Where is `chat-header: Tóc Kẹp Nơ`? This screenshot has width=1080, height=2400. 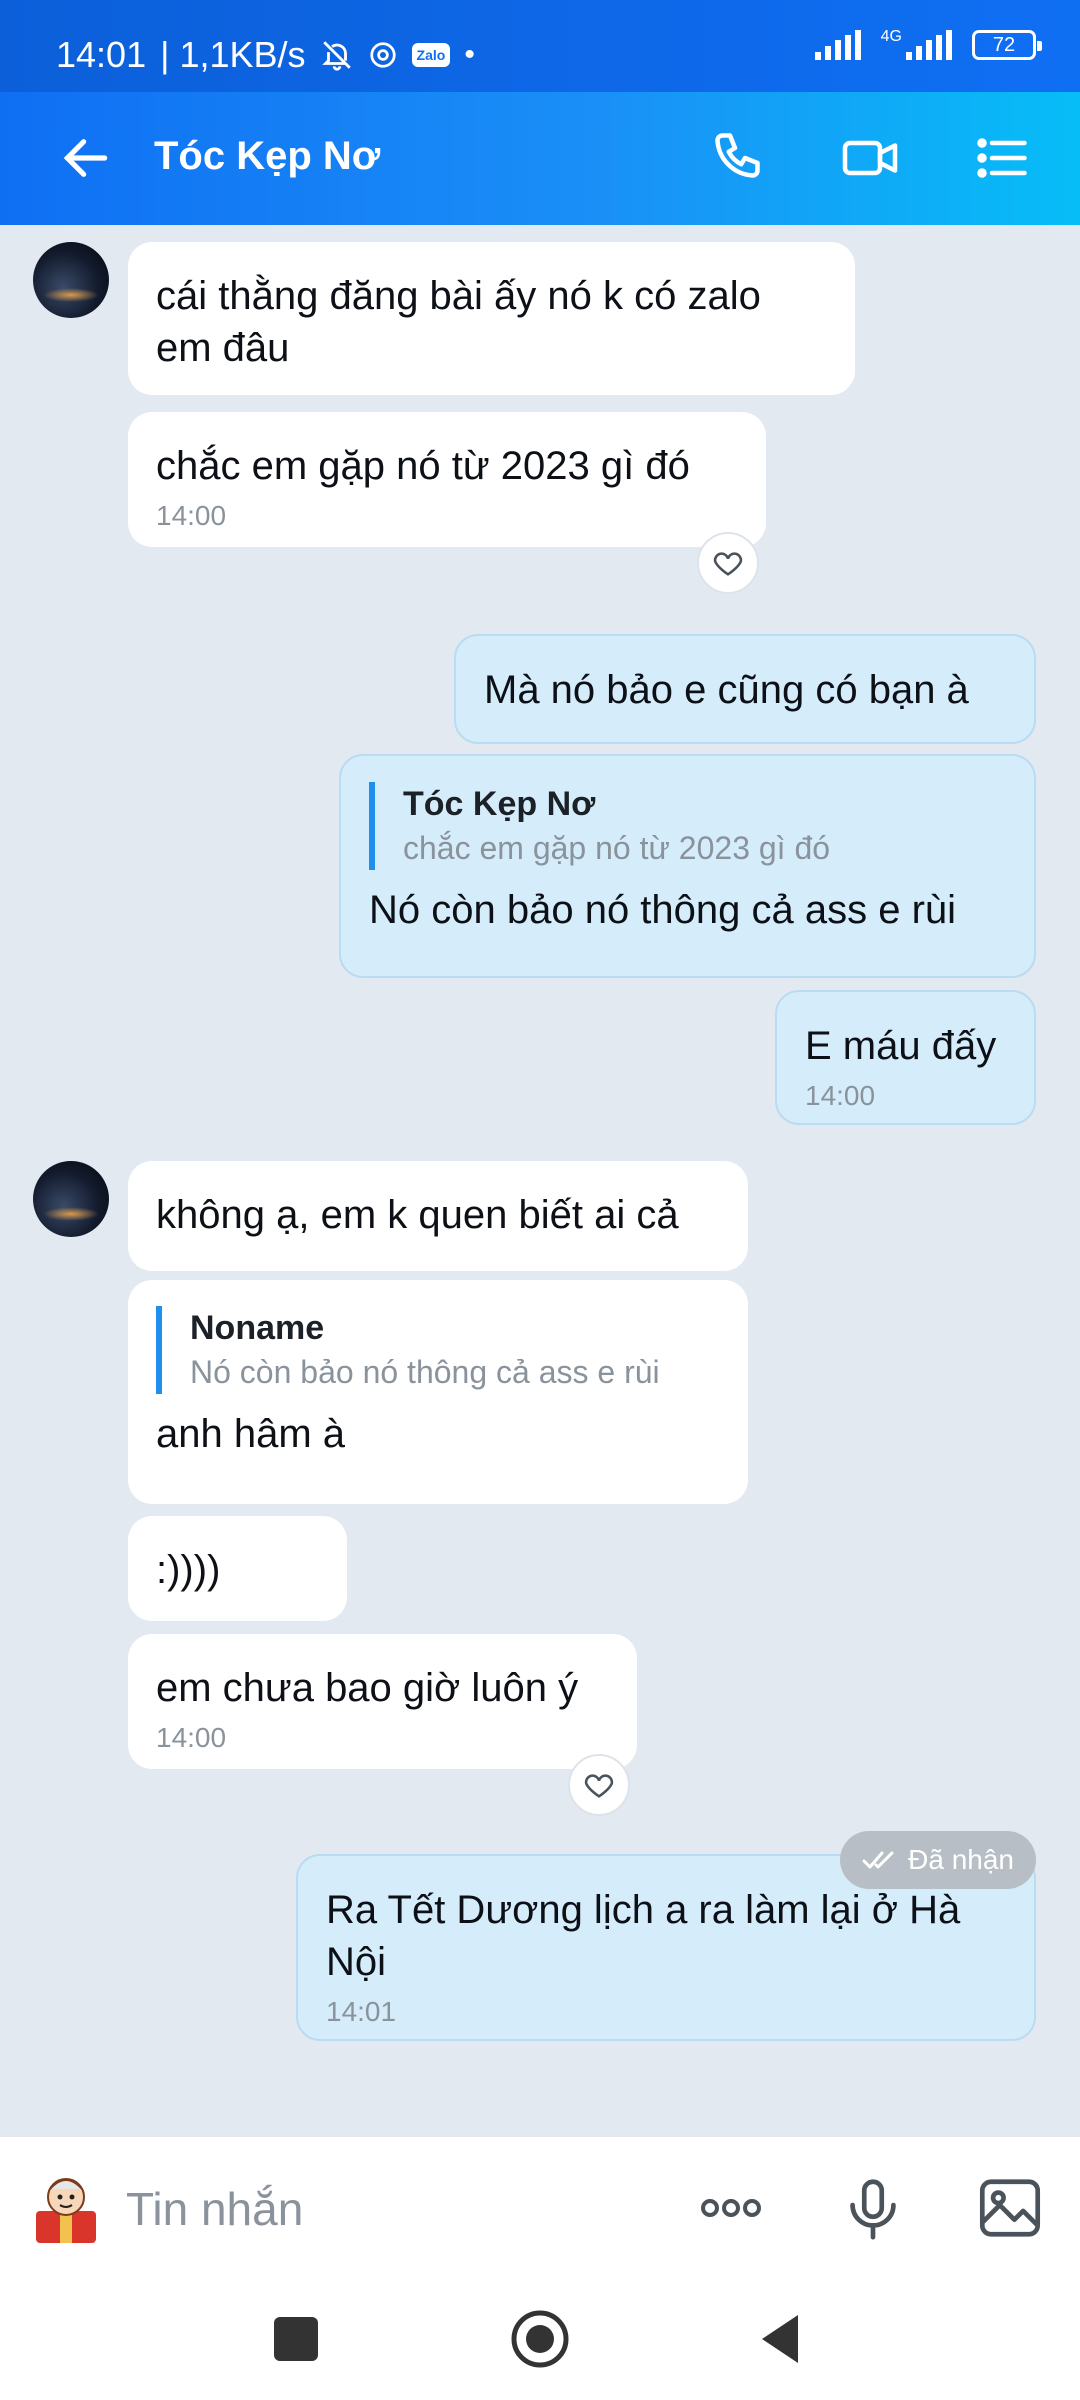 chat-header: Tóc Kẹp Nơ is located at coordinates (540, 158).